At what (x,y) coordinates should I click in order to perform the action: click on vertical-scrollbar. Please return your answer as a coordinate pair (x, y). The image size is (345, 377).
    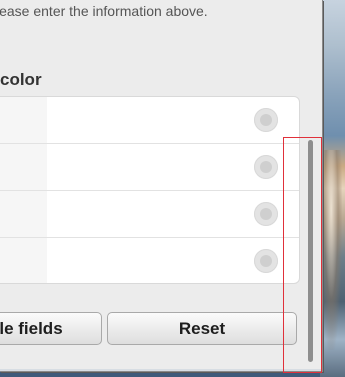
    Looking at the image, I should click on (310, 252).